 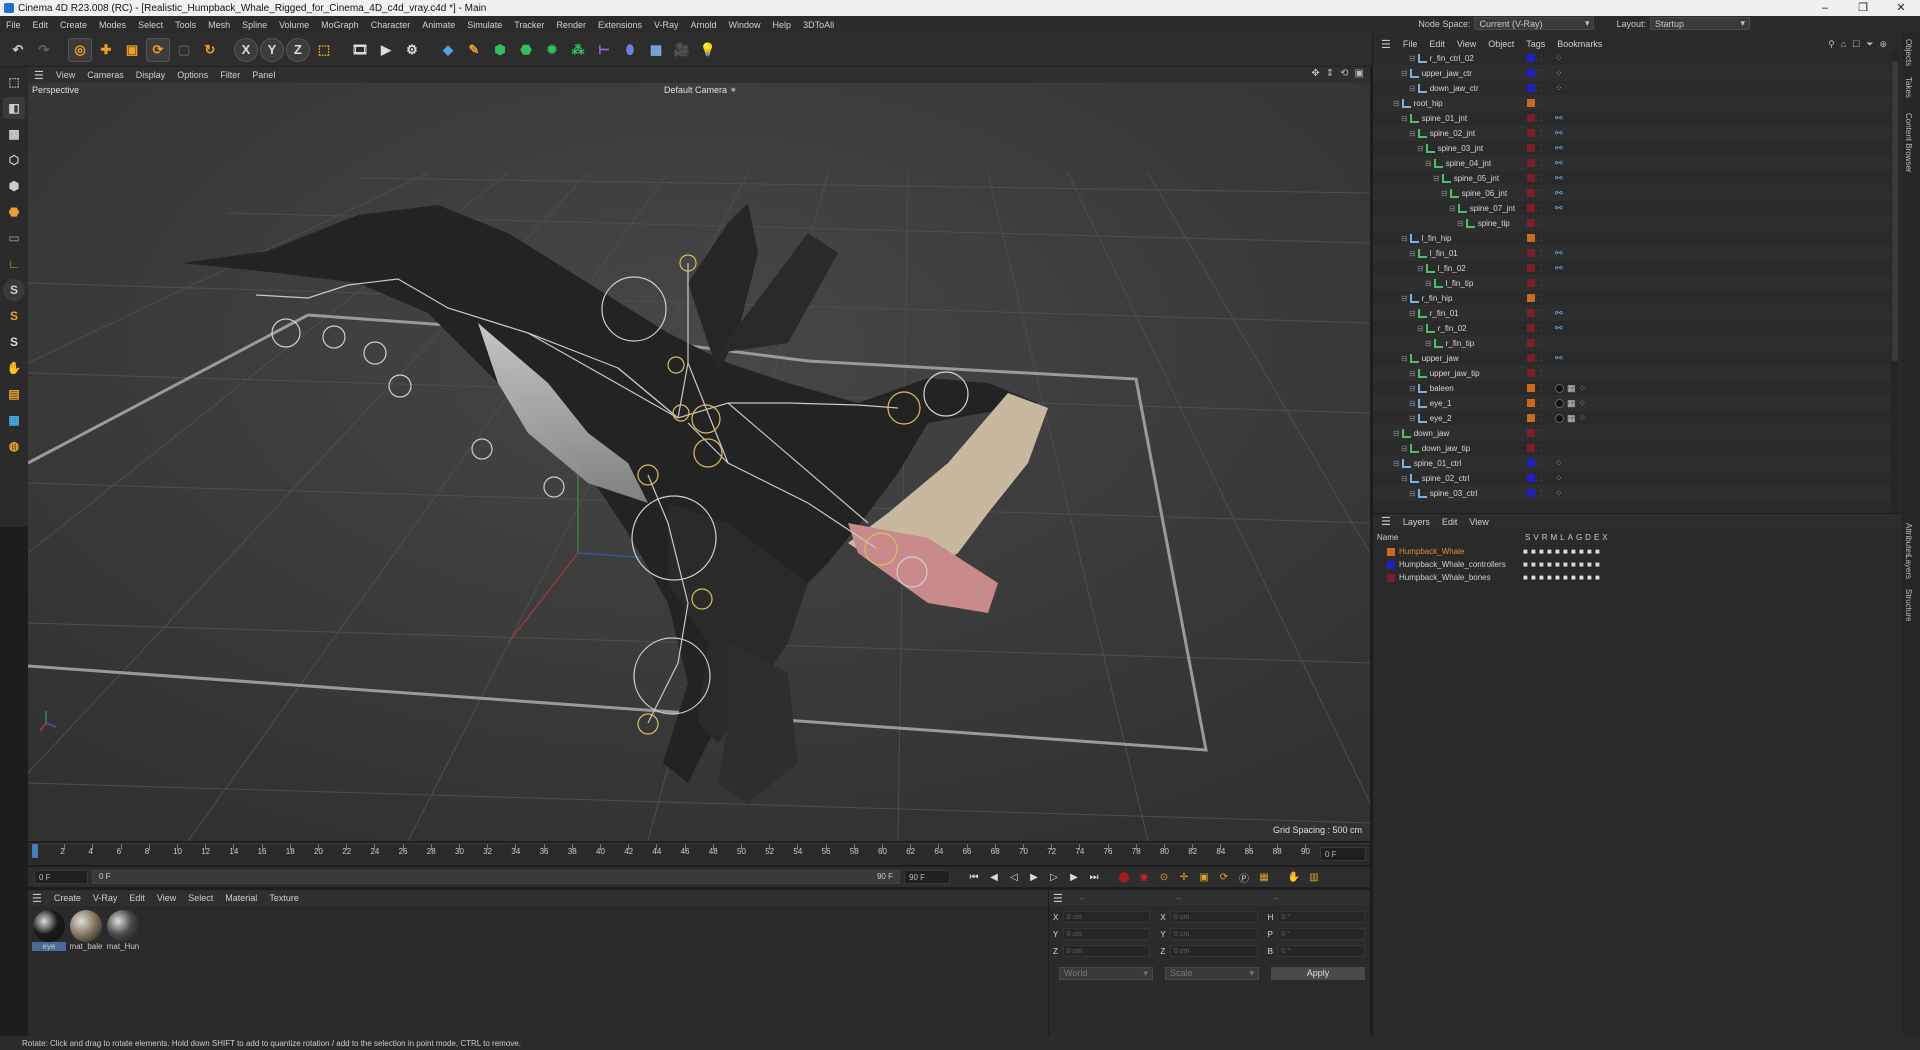 What do you see at coordinates (1908, 143) in the screenshot?
I see `side-tab-content-browser: Content Browser` at bounding box center [1908, 143].